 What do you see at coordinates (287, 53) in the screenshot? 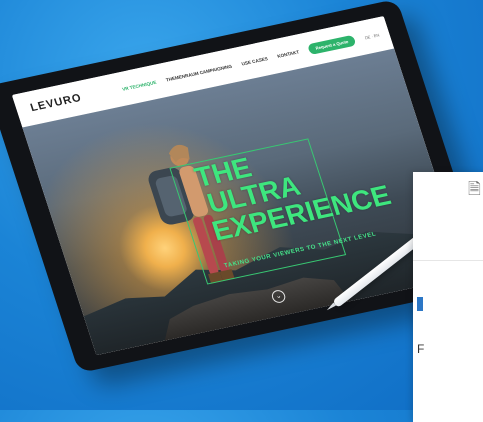
I see `nav-link-kontakt: KONTAKT` at bounding box center [287, 53].